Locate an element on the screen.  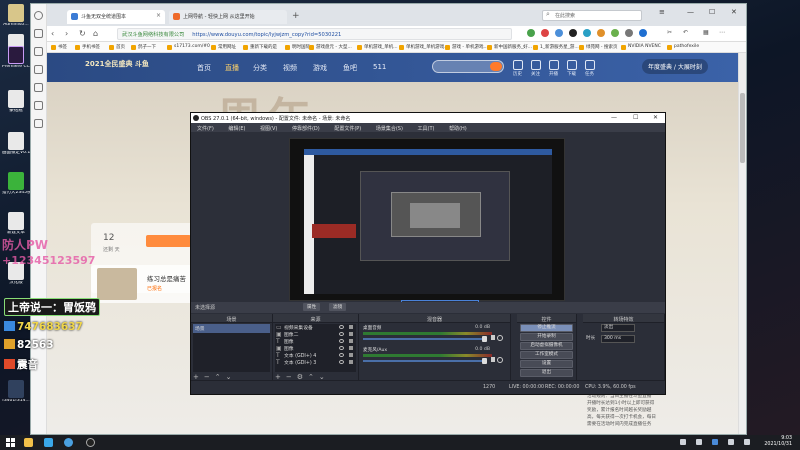
tab-search-input: 在此搜索 is located at coordinates (592, 15).